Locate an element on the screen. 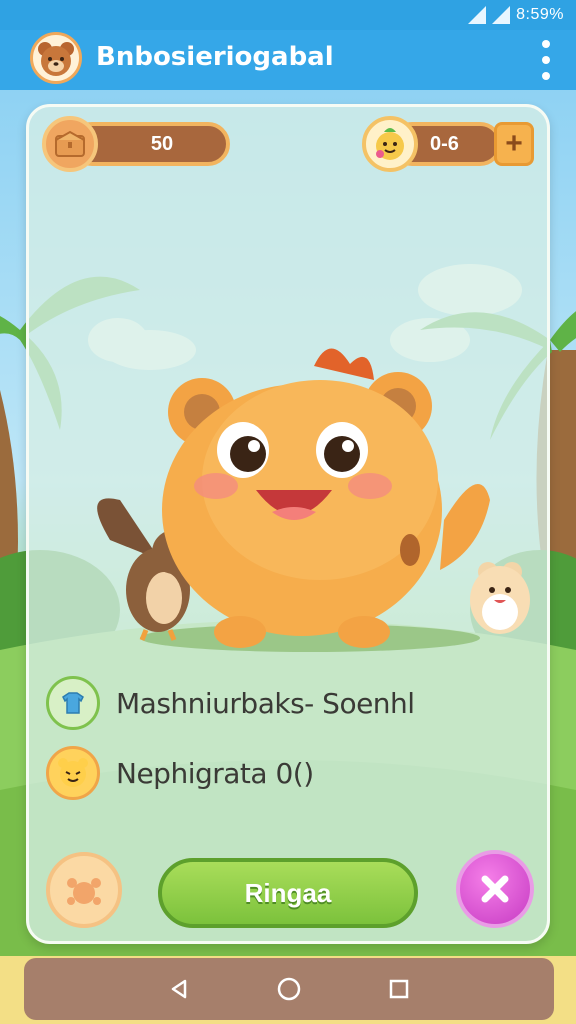 The width and height of the screenshot is (576, 1024). gems-value: 0-6 is located at coordinates (444, 143).